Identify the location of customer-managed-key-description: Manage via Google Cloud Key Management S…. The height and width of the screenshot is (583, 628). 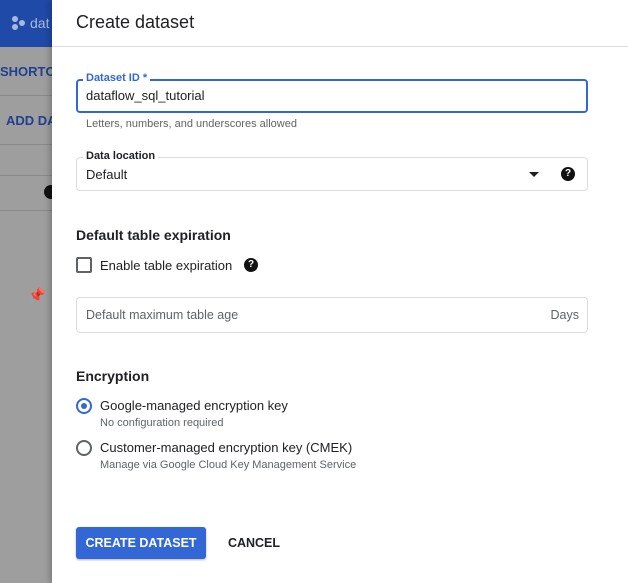
(228, 465).